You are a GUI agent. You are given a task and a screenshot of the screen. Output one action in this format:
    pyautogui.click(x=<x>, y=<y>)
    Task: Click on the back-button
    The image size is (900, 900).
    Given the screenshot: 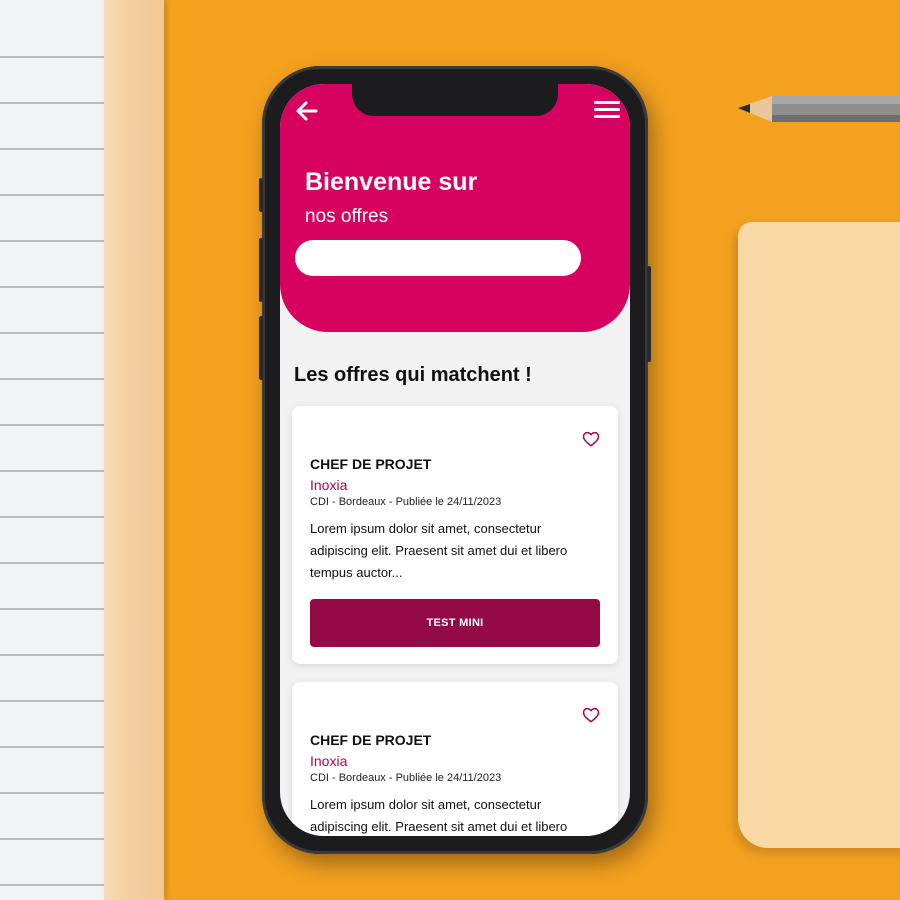 What is the action you would take?
    pyautogui.click(x=309, y=111)
    